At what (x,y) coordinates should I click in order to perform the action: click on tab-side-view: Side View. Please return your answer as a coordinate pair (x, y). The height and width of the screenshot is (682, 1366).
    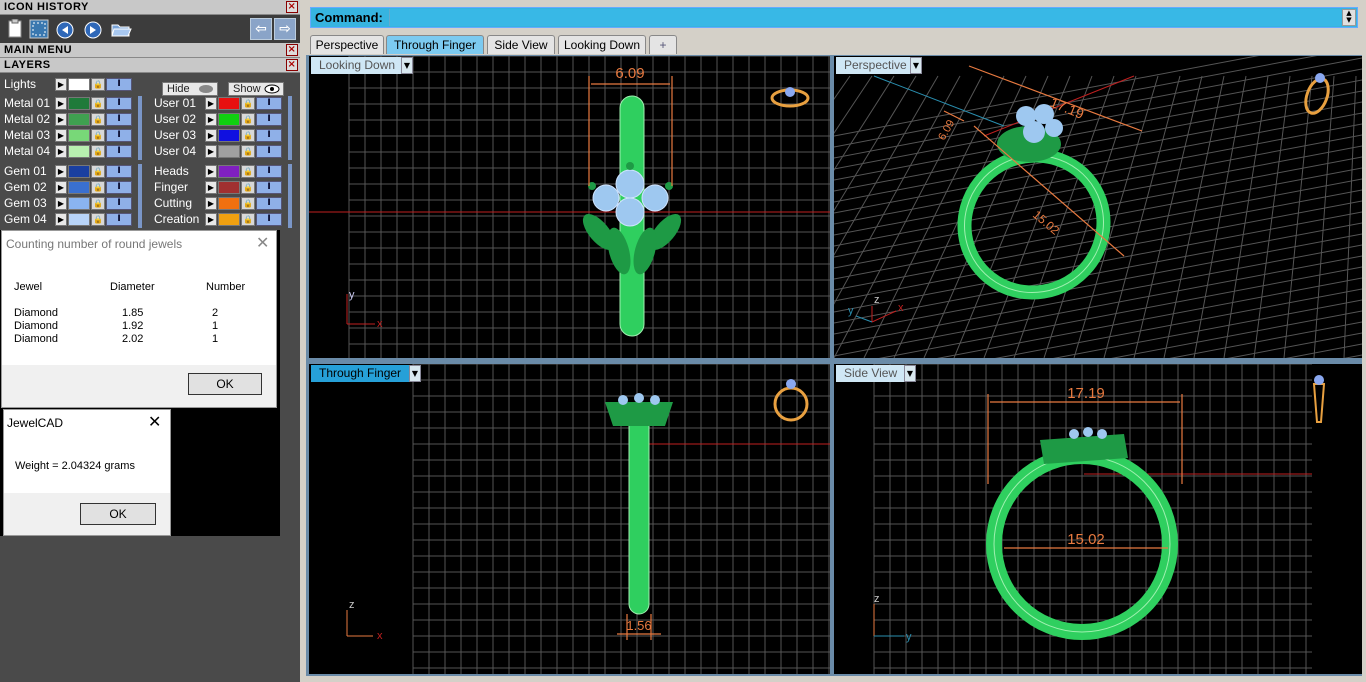
    Looking at the image, I should click on (521, 44).